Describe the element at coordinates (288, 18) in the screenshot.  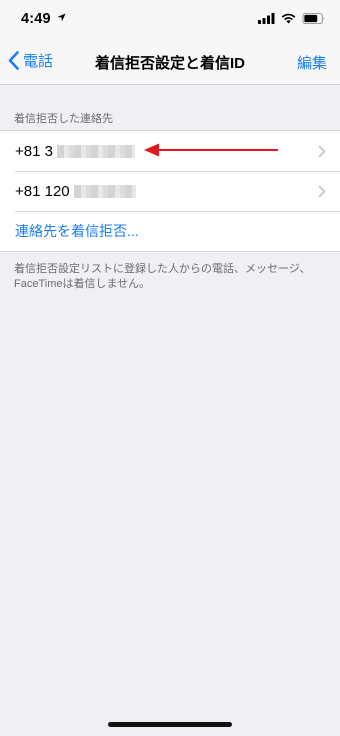
I see `wifi-icon` at that location.